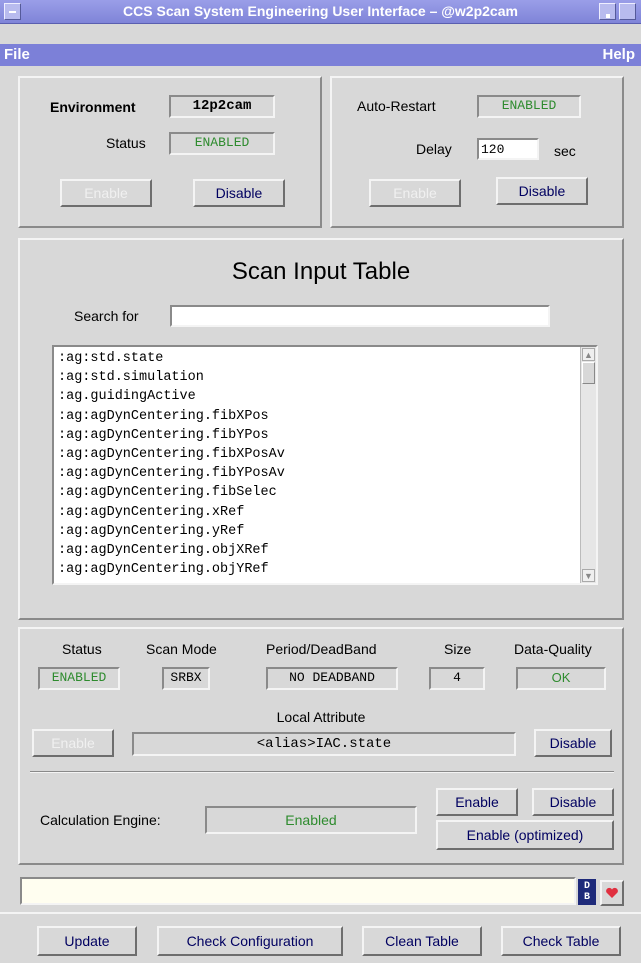 The image size is (641, 963). Describe the element at coordinates (181, 649) in the screenshot. I see `scan-mode-label: Scan Mode` at that location.